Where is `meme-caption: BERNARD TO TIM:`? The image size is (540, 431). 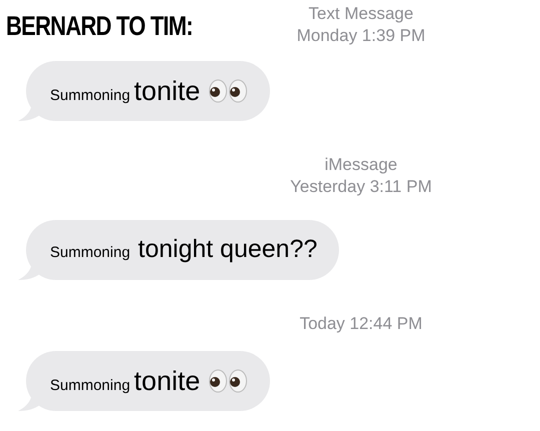
meme-caption: BERNARD TO TIM: is located at coordinates (100, 26).